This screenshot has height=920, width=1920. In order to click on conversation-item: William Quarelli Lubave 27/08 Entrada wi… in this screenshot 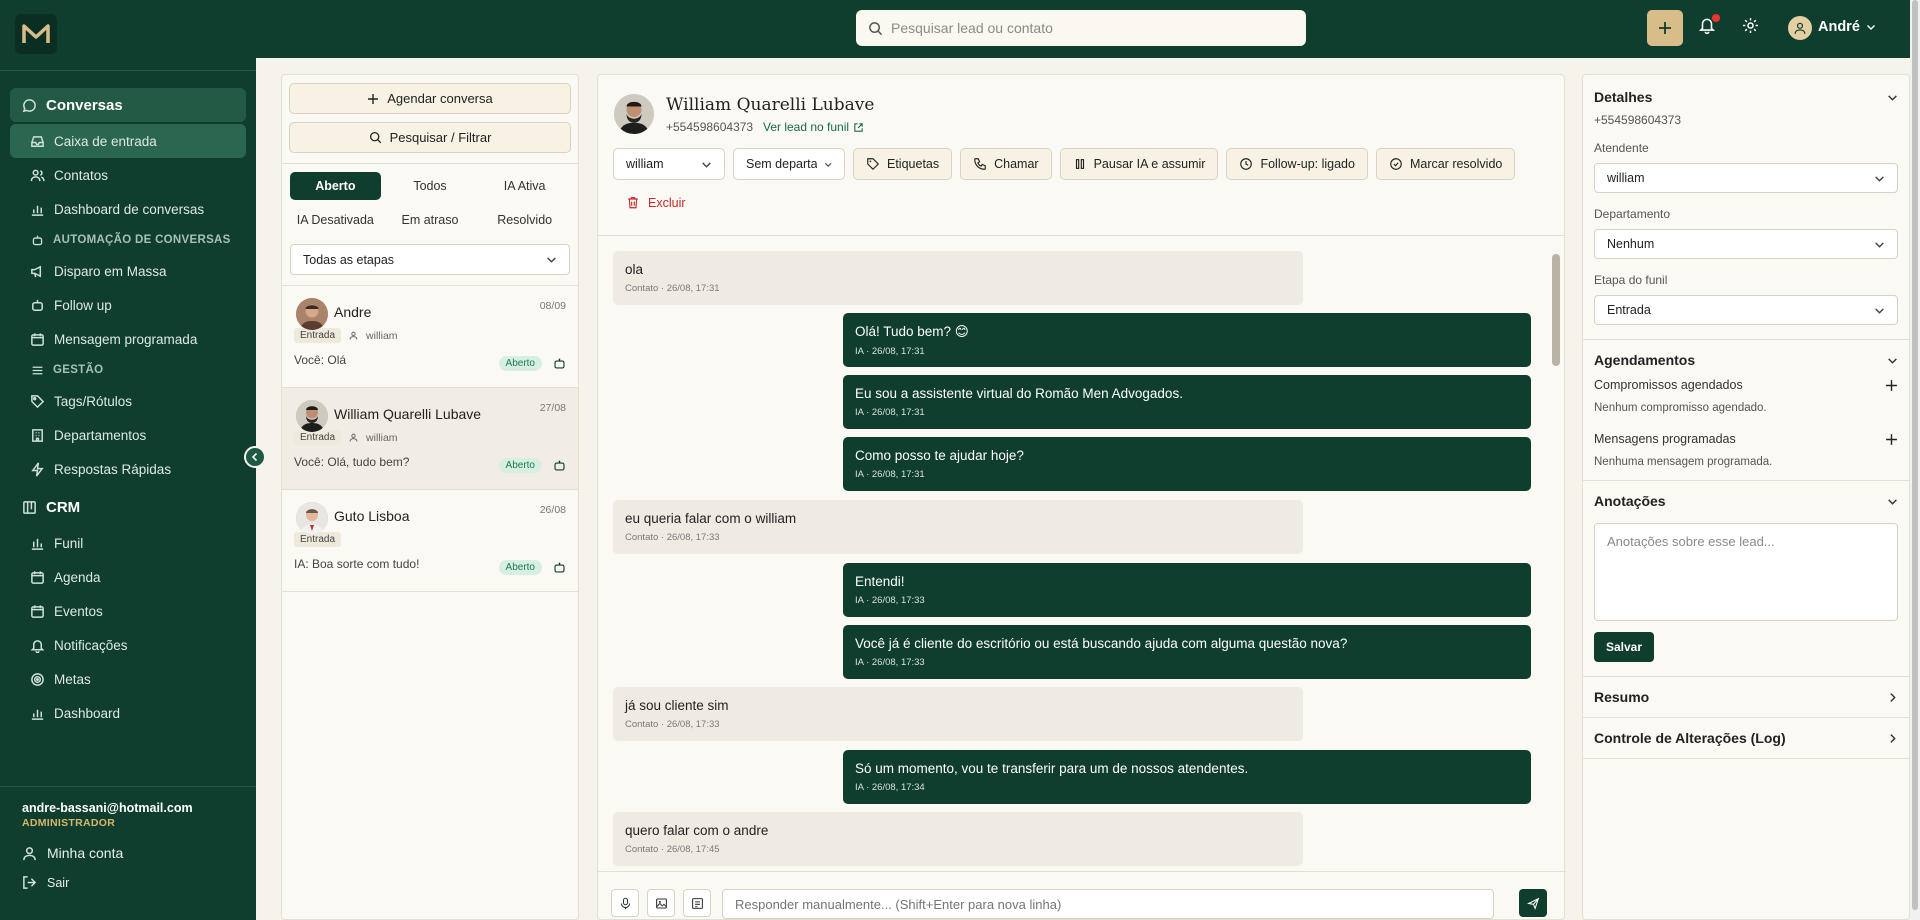, I will do `click(430, 439)`.